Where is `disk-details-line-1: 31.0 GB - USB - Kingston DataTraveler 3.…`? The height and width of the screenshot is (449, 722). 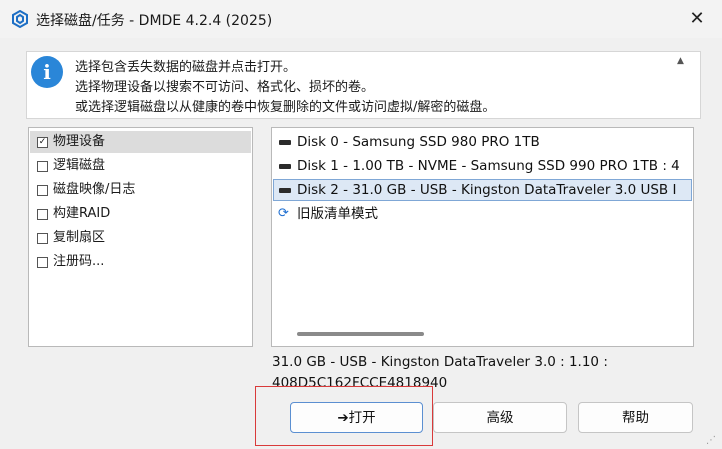 disk-details-line-1: 31.0 GB - USB - Kingston DataTraveler 3.… is located at coordinates (440, 362).